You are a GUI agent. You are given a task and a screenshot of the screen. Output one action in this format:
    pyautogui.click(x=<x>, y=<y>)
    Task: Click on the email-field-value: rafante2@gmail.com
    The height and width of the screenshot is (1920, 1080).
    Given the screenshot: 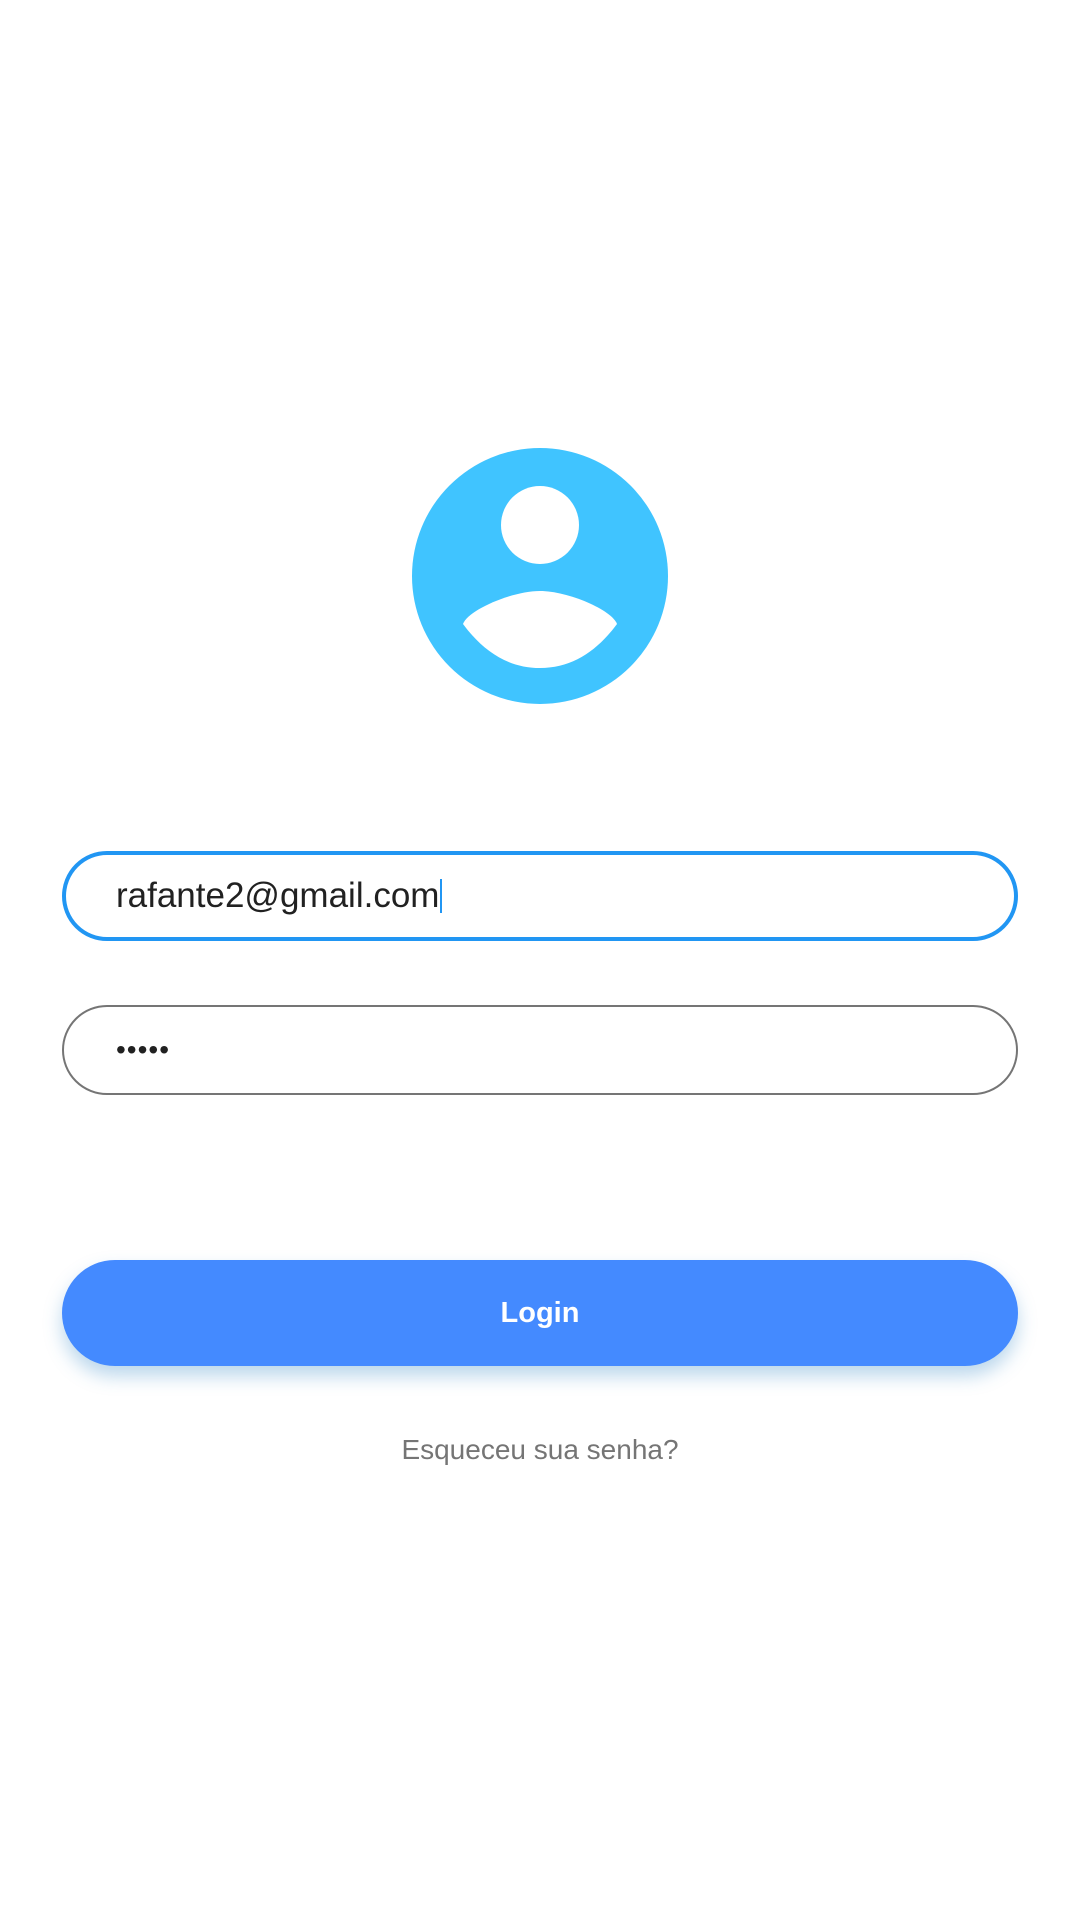 What is the action you would take?
    pyautogui.click(x=279, y=896)
    